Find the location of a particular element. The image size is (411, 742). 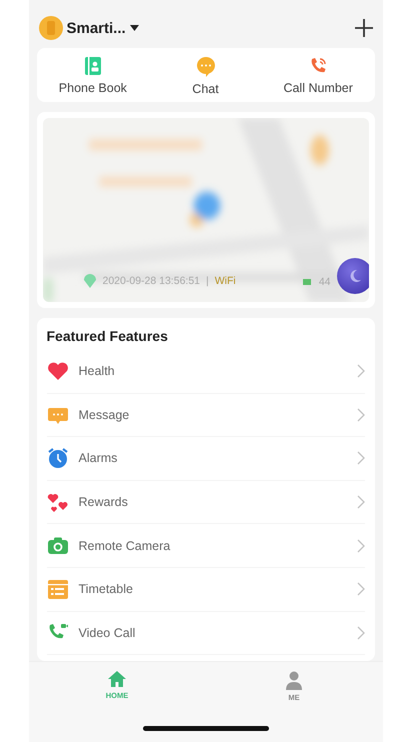

feature-row: Remote Camera is located at coordinates (205, 546).